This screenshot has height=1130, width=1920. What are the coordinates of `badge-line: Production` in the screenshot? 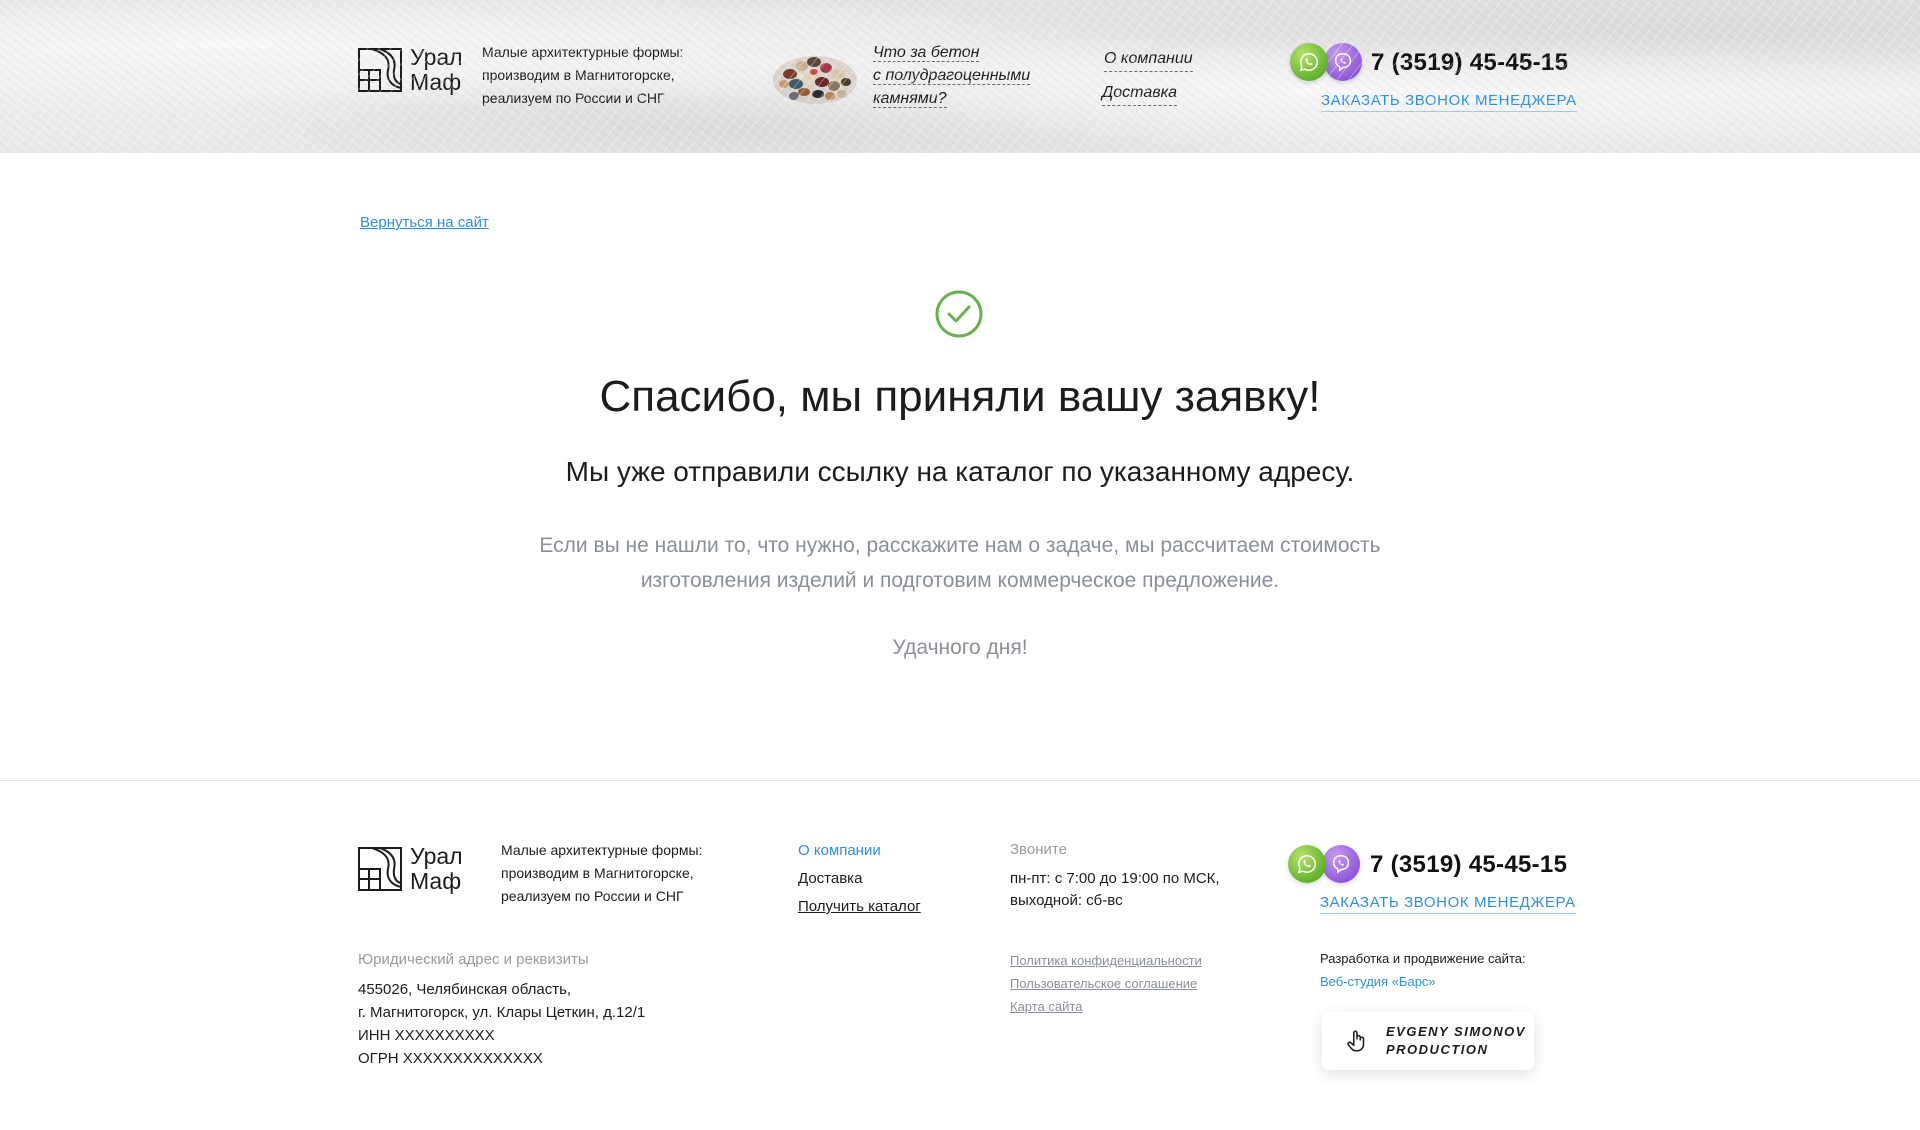 It's located at (1437, 1049).